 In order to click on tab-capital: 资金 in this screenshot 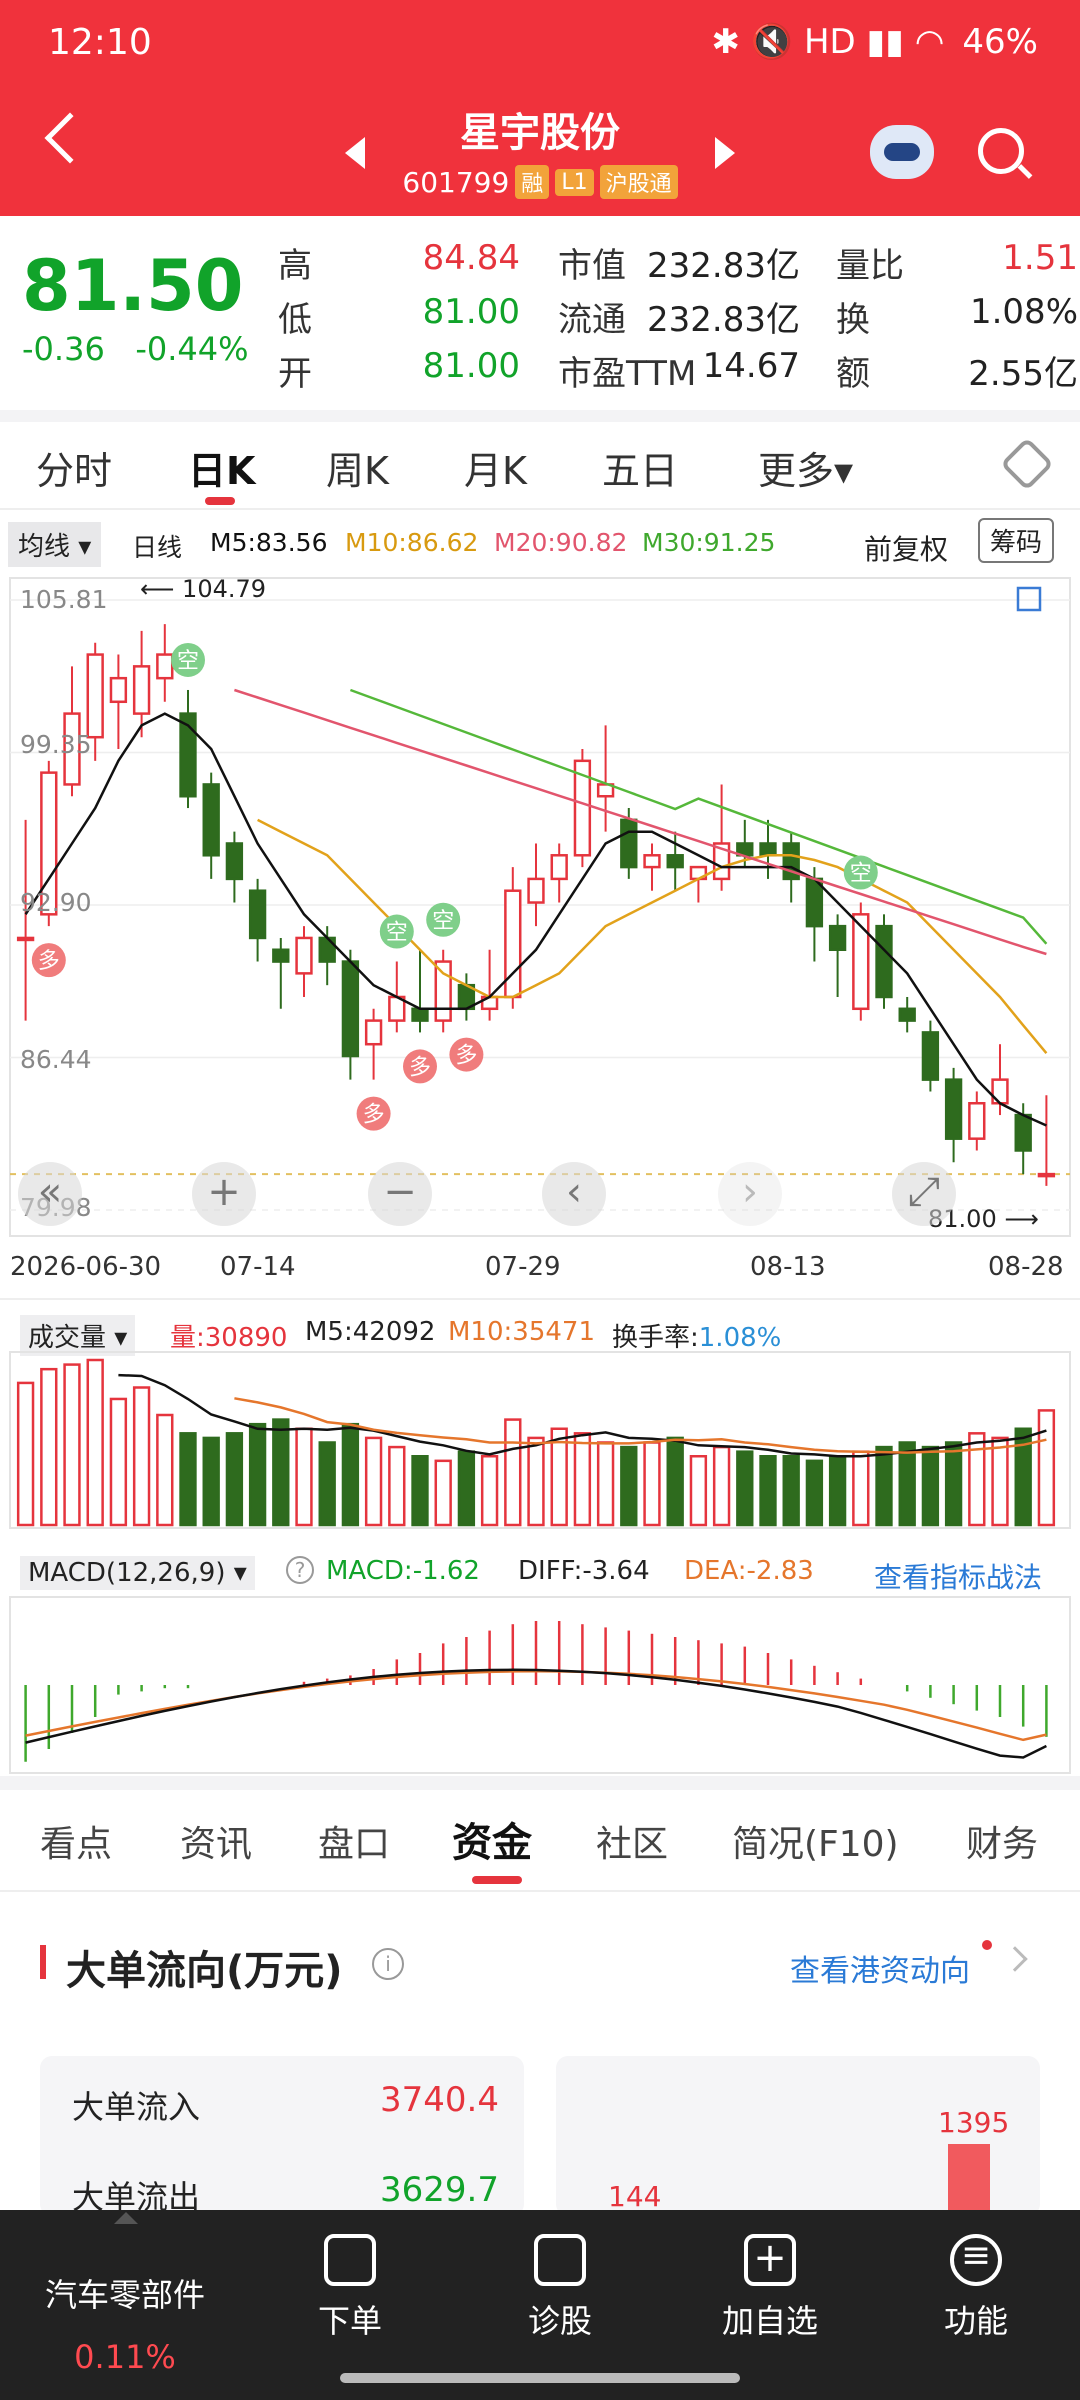, I will do `click(492, 1839)`.